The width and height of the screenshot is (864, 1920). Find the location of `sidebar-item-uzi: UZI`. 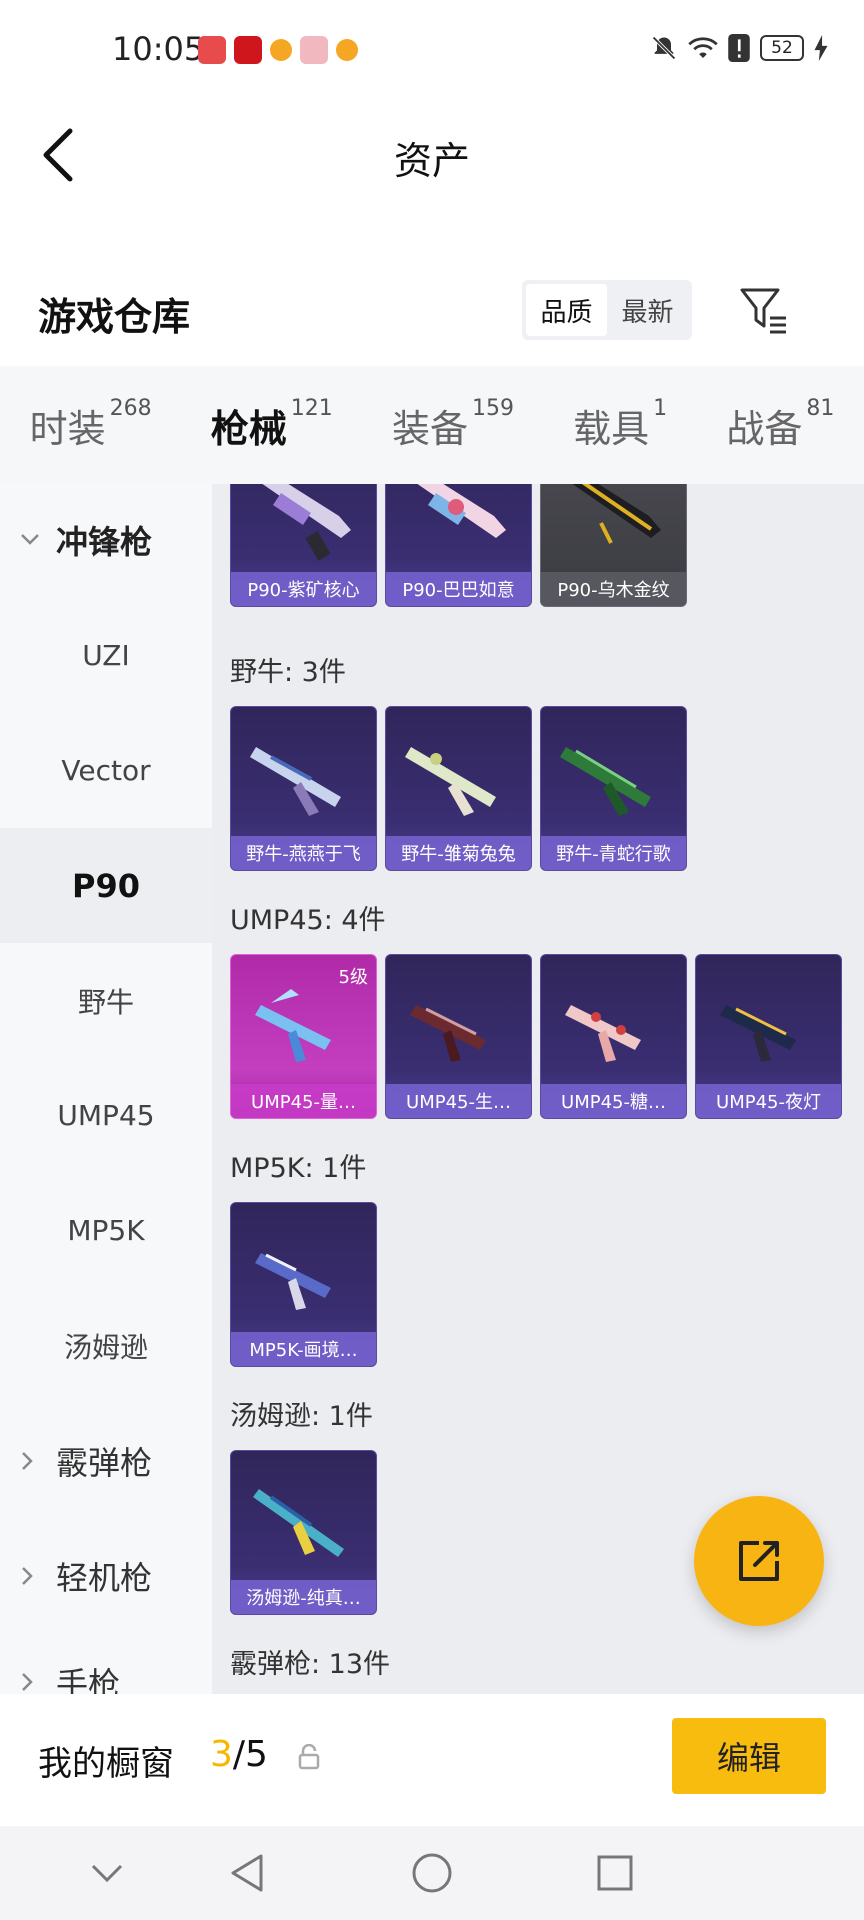

sidebar-item-uzi: UZI is located at coordinates (106, 655).